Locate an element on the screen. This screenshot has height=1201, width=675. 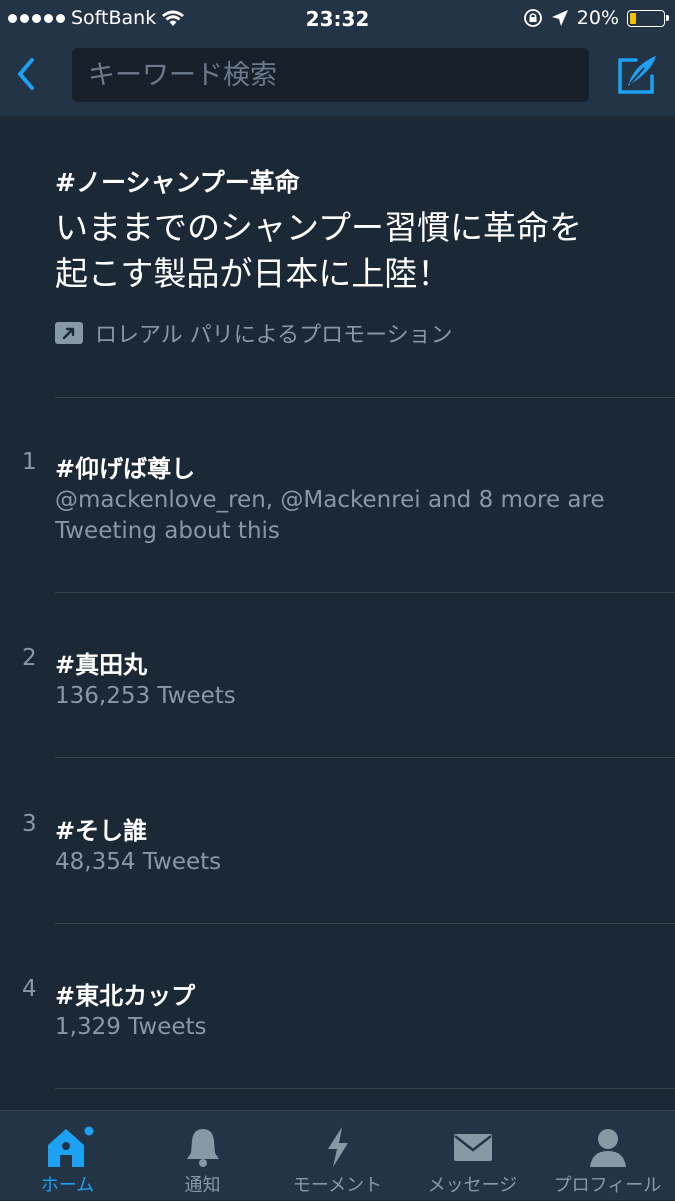
tab-home: ホーム is located at coordinates (67, 1156).